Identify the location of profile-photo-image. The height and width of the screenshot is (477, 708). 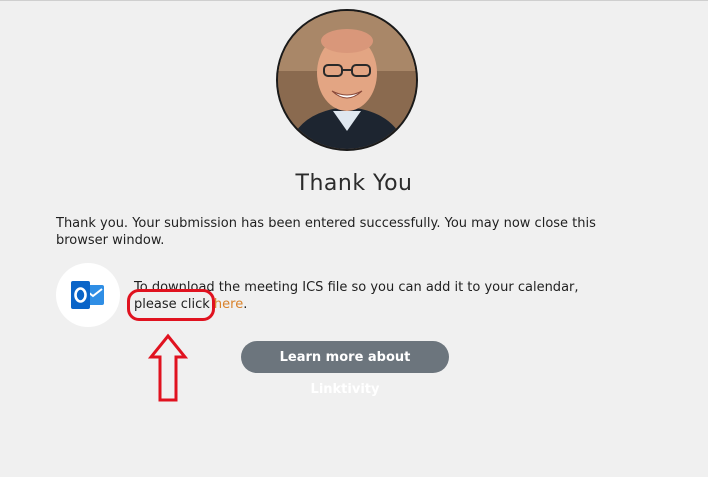
(347, 80).